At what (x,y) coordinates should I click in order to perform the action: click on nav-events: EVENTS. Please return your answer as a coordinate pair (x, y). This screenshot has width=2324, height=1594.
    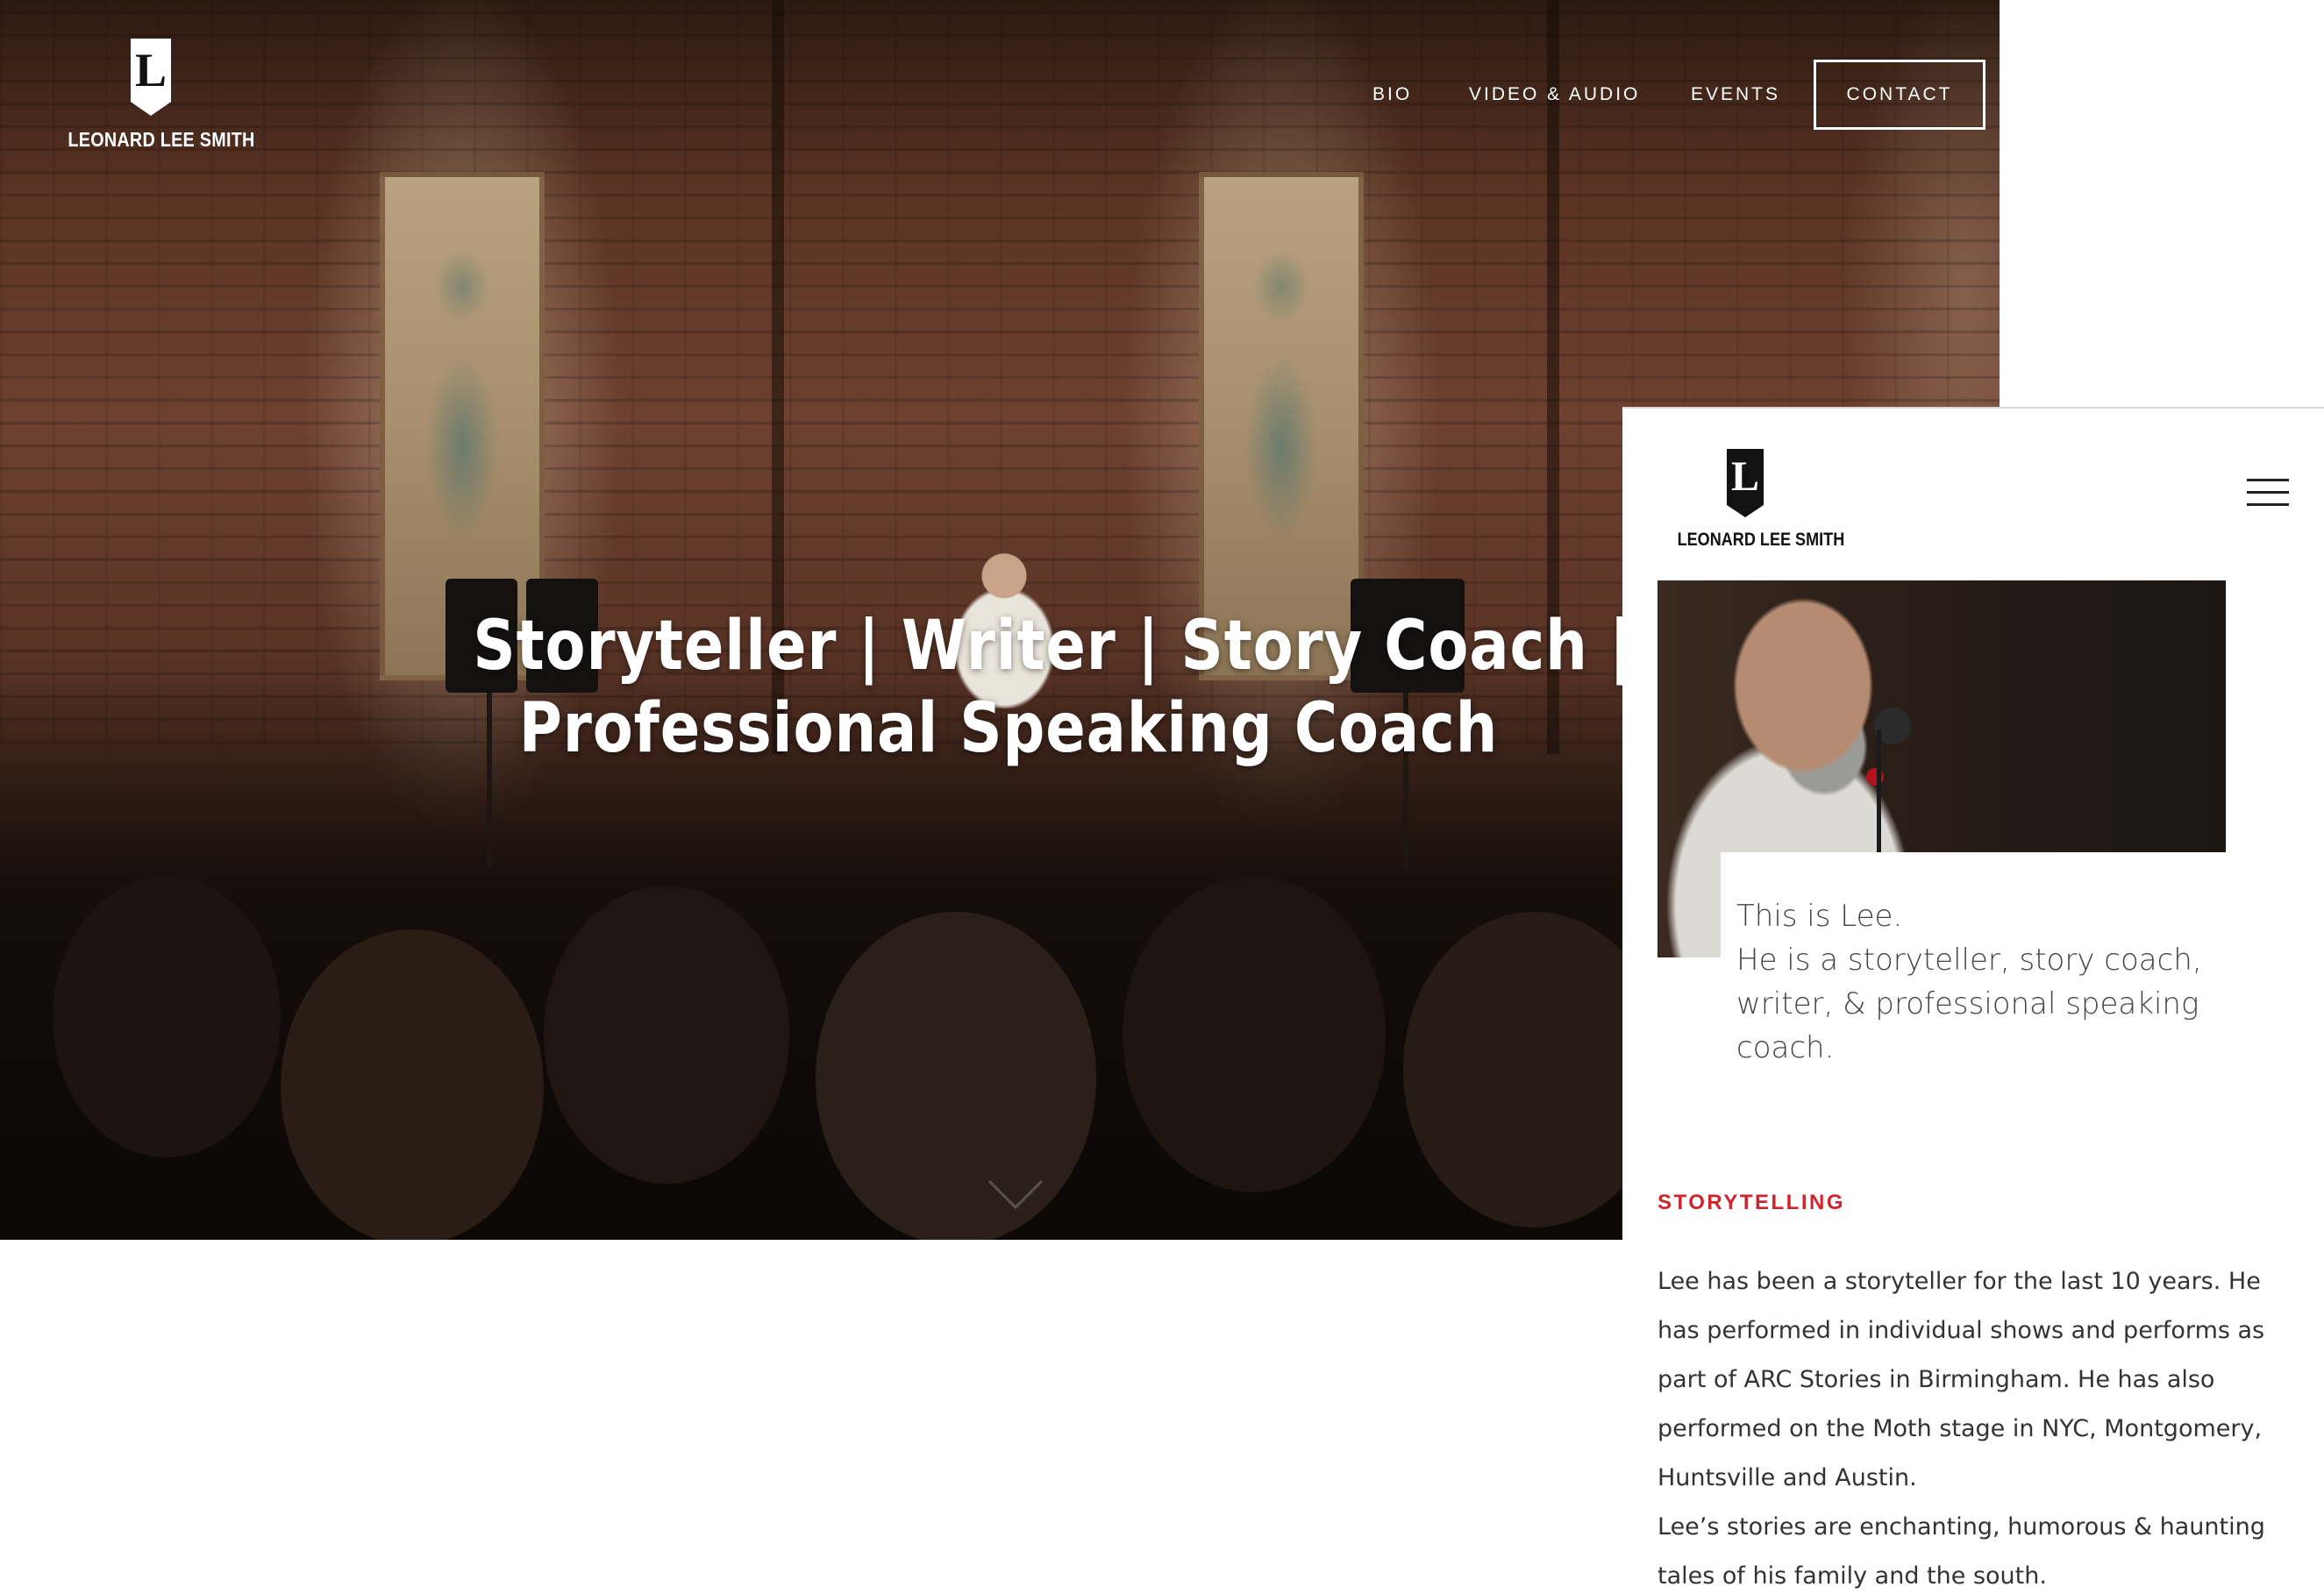
    Looking at the image, I should click on (1735, 94).